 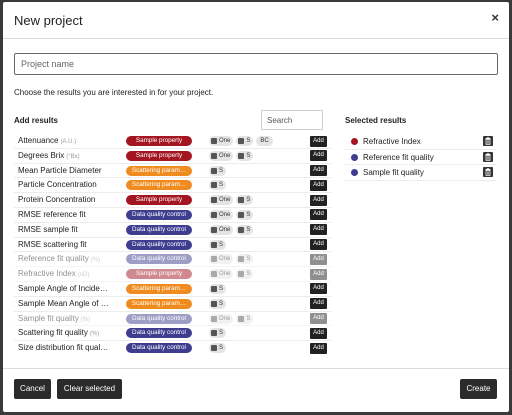 I want to click on close-icon: ×, so click(x=495, y=18).